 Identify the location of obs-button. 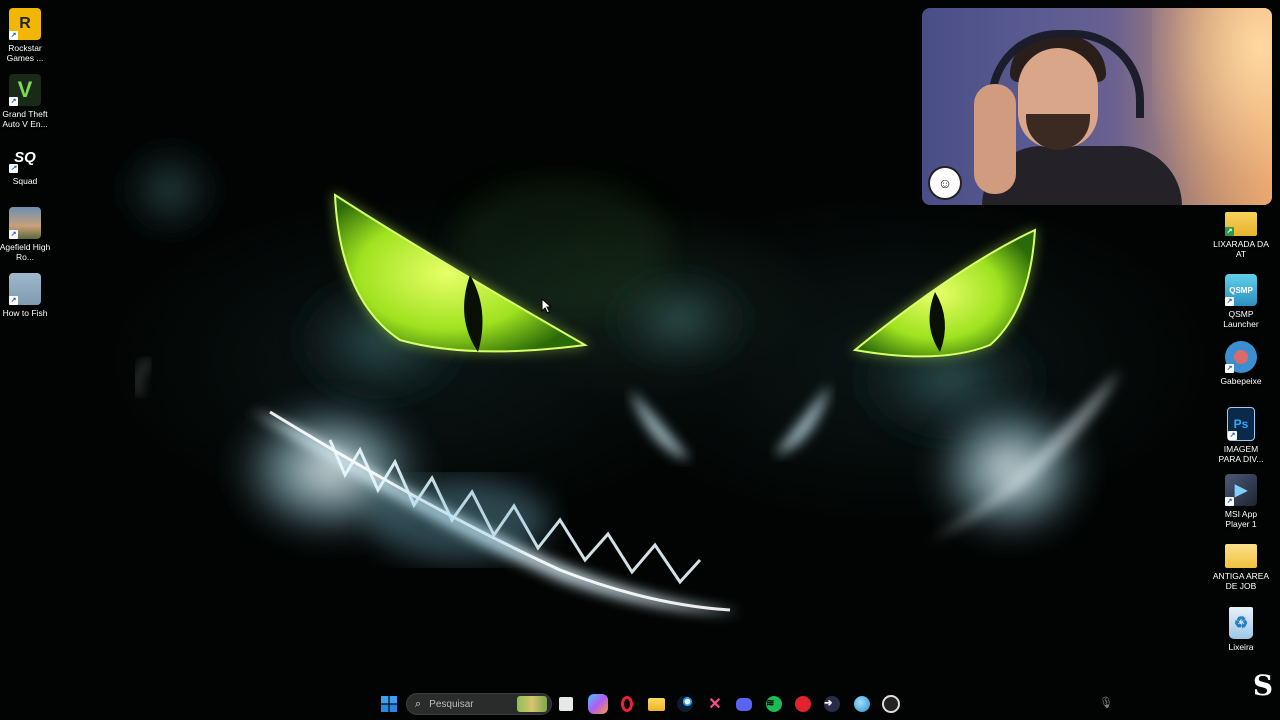
(891, 704).